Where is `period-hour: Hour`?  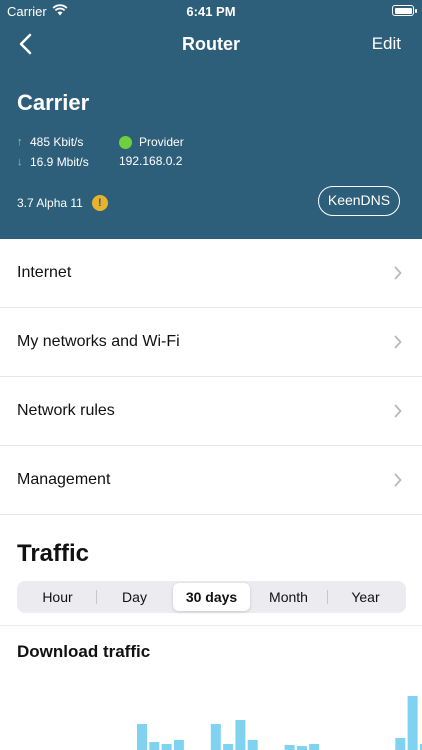 period-hour: Hour is located at coordinates (57, 597).